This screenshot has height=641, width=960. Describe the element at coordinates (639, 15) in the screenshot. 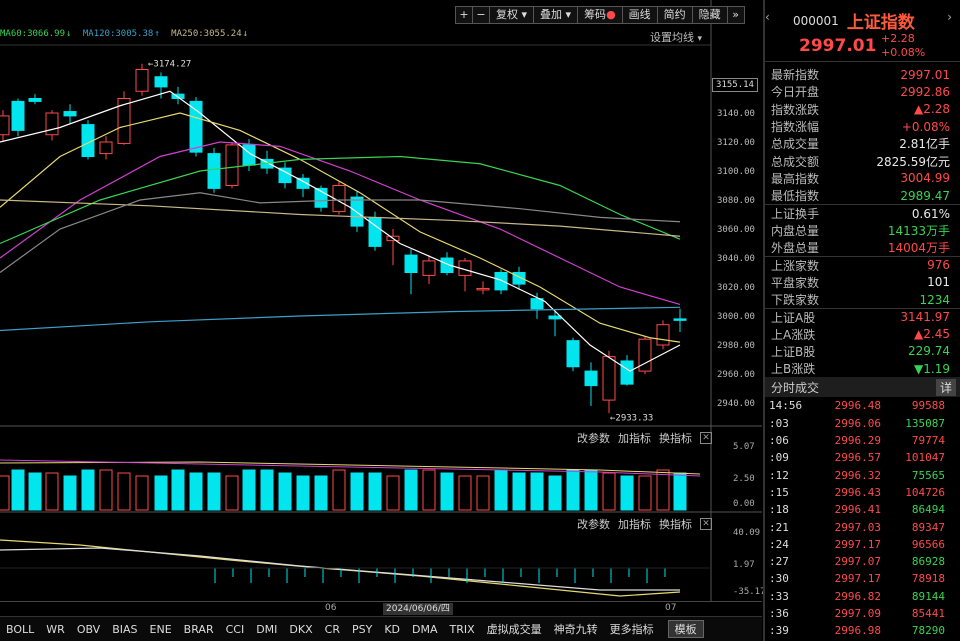

I see `huaxian-button: 画线` at that location.